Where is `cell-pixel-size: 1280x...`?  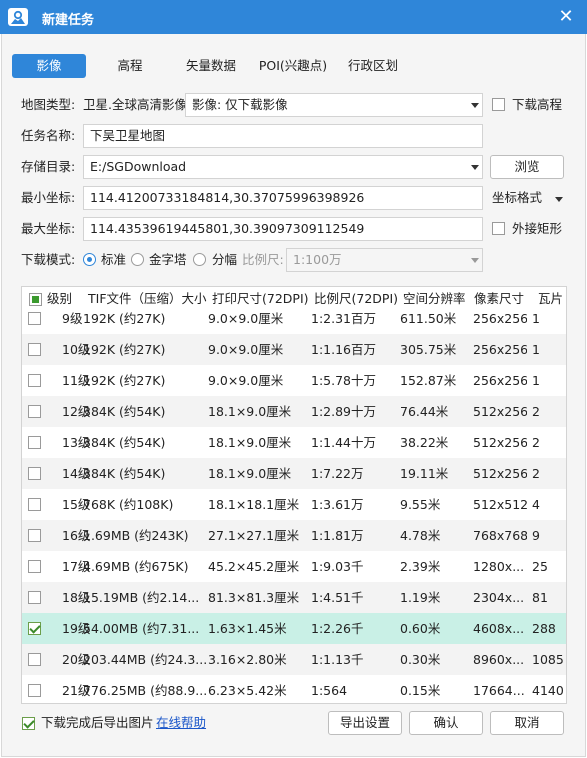
cell-pixel-size: 1280x... is located at coordinates (499, 566).